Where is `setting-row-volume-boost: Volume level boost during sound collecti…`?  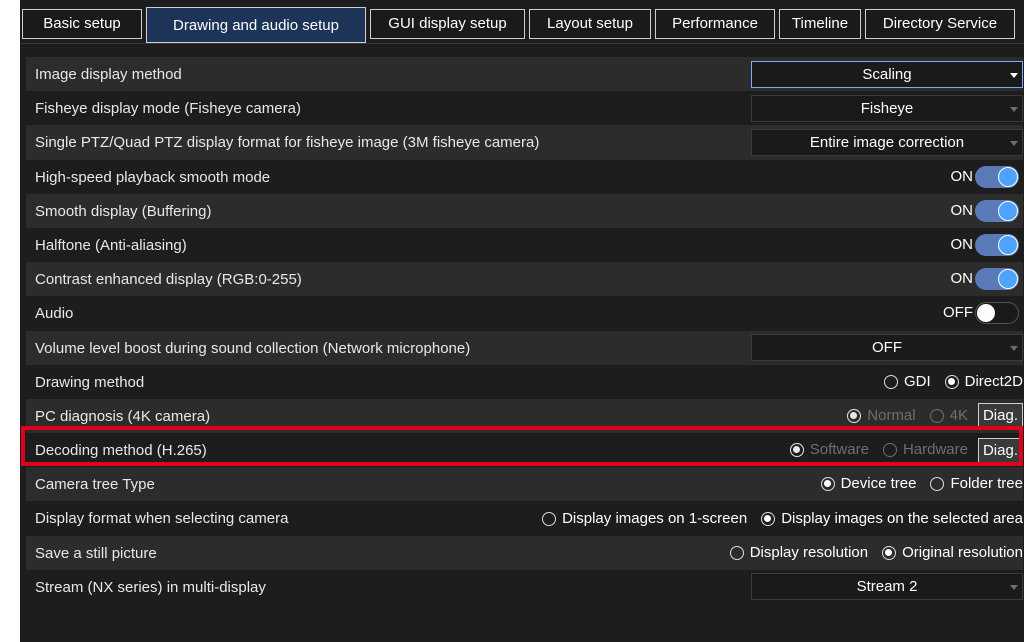
setting-row-volume-boost: Volume level boost during sound collecti… is located at coordinates (524, 347).